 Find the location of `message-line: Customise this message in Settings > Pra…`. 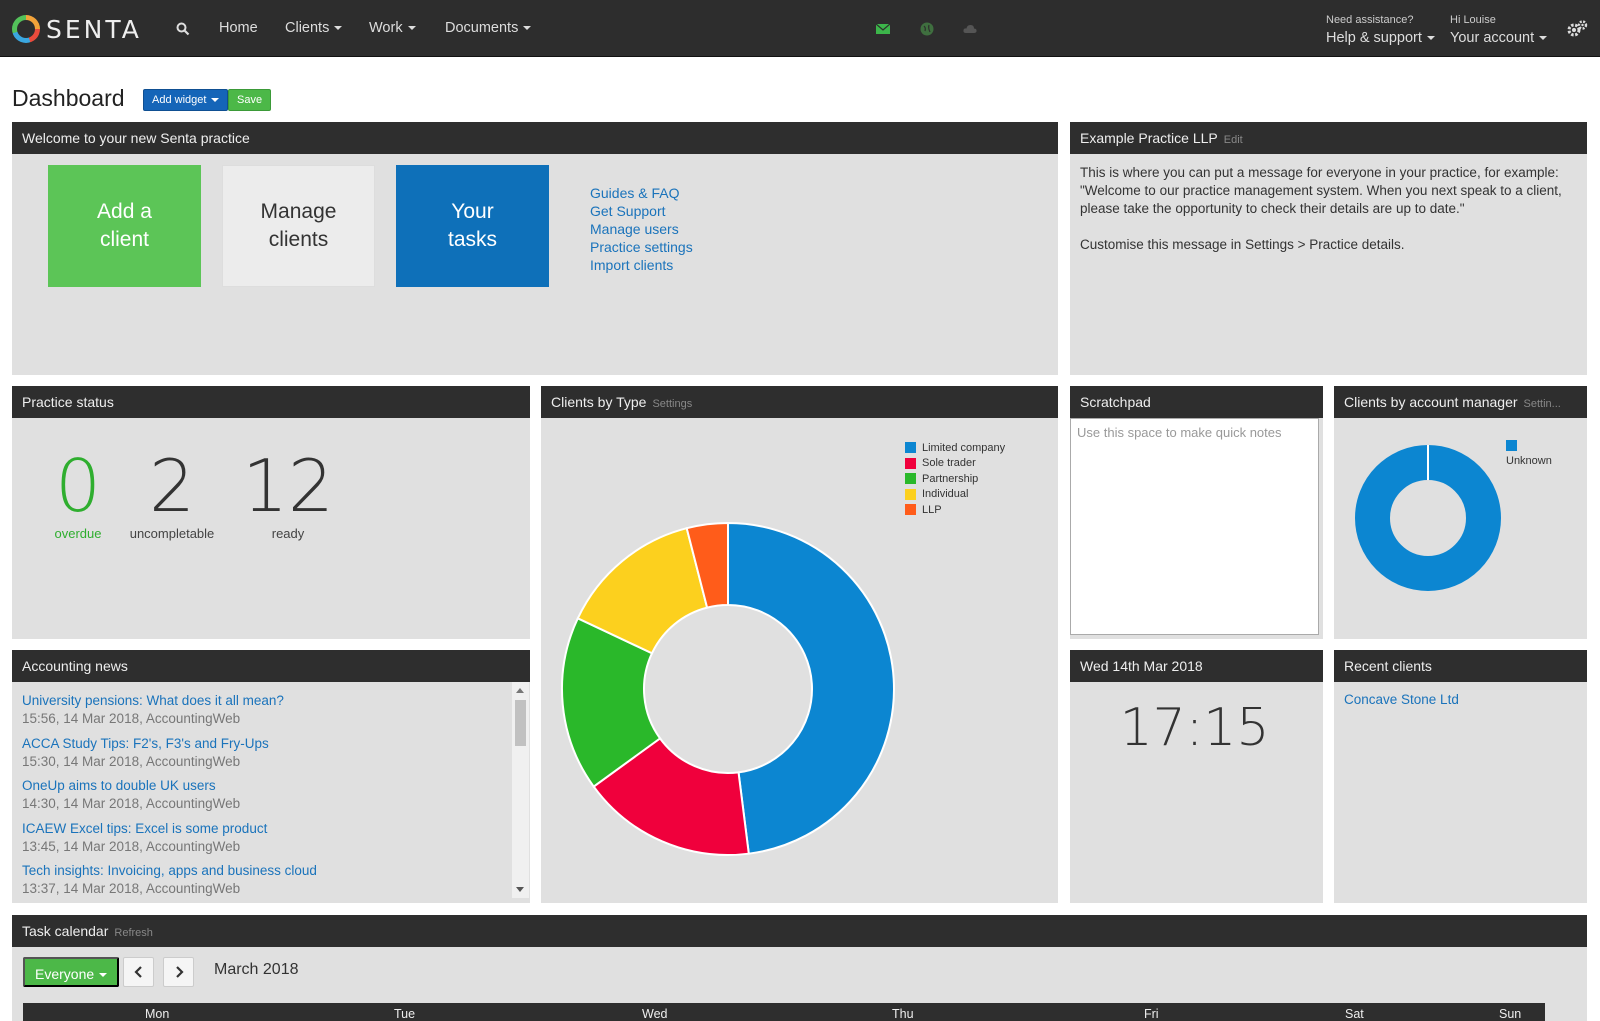

message-line: Customise this message in Settings > Pra… is located at coordinates (1242, 244).